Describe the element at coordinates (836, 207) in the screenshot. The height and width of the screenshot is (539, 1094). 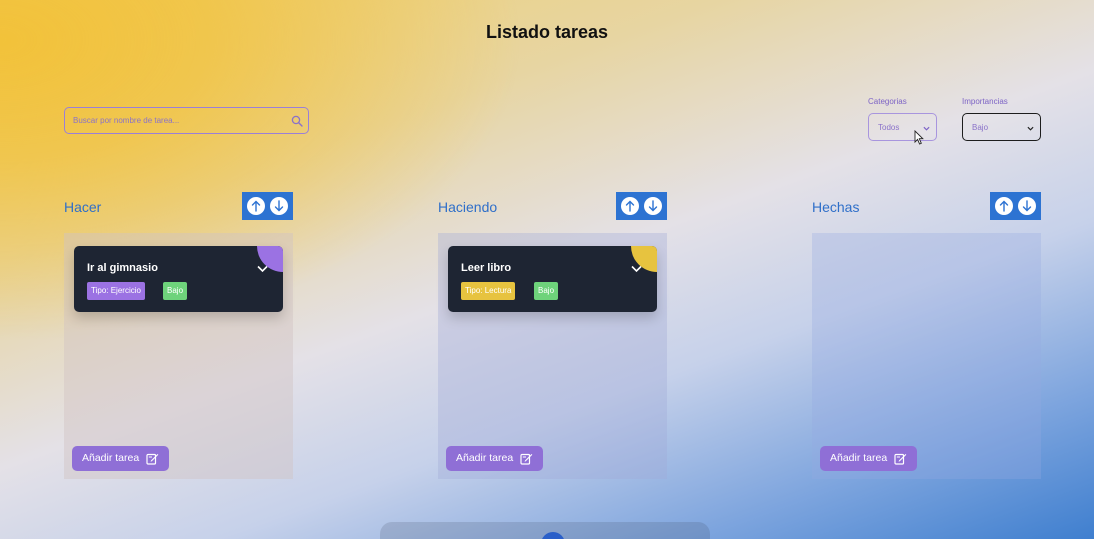
I see `column-title-hechas: Hechas` at that location.